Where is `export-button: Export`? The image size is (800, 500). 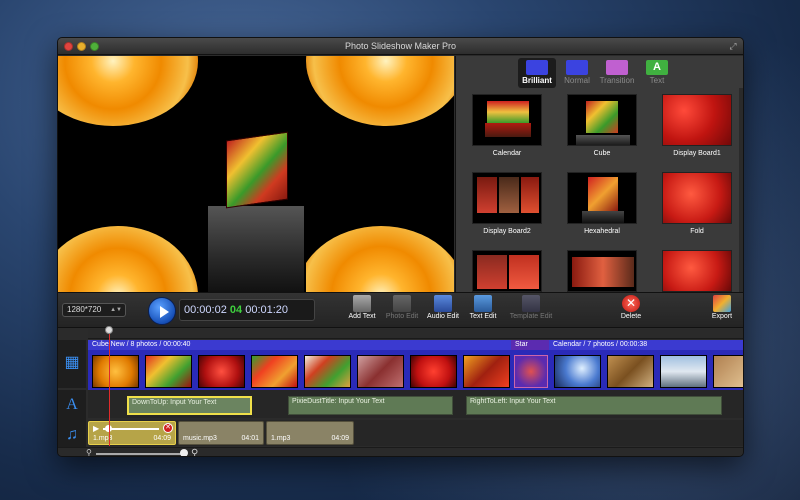
export-button: Export is located at coordinates (721, 311).